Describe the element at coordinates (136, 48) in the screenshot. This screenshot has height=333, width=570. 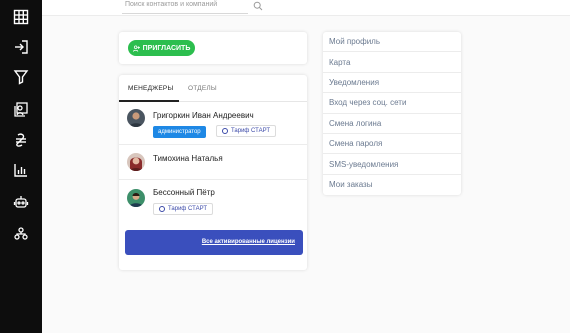
I see `add-user-icon` at that location.